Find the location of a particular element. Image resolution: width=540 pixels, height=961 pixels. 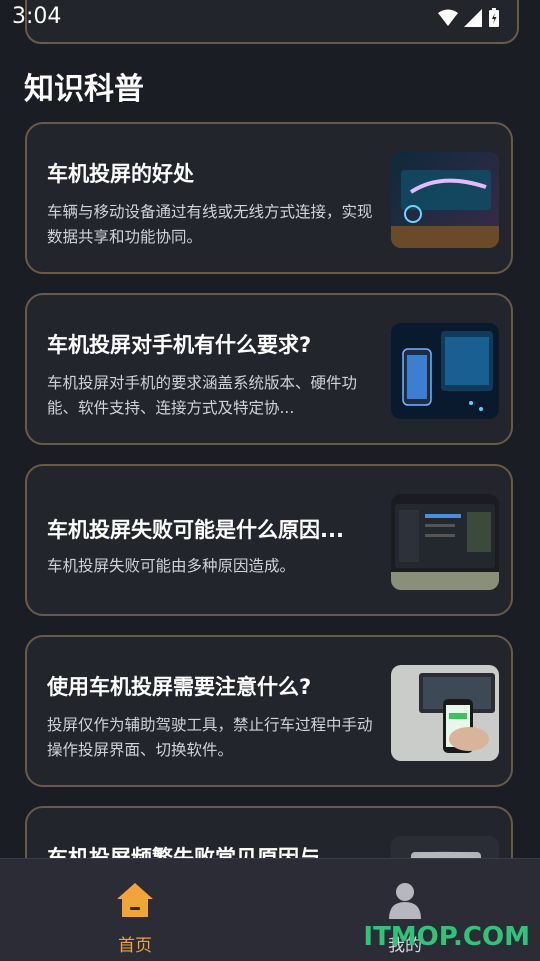

status-icons is located at coordinates (469, 18).